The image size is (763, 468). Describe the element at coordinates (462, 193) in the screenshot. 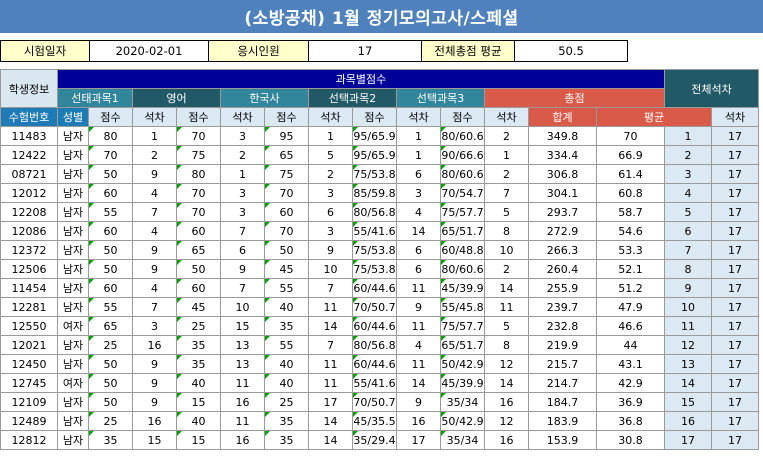

I see `elective3-score-cell: 70/54.7` at that location.